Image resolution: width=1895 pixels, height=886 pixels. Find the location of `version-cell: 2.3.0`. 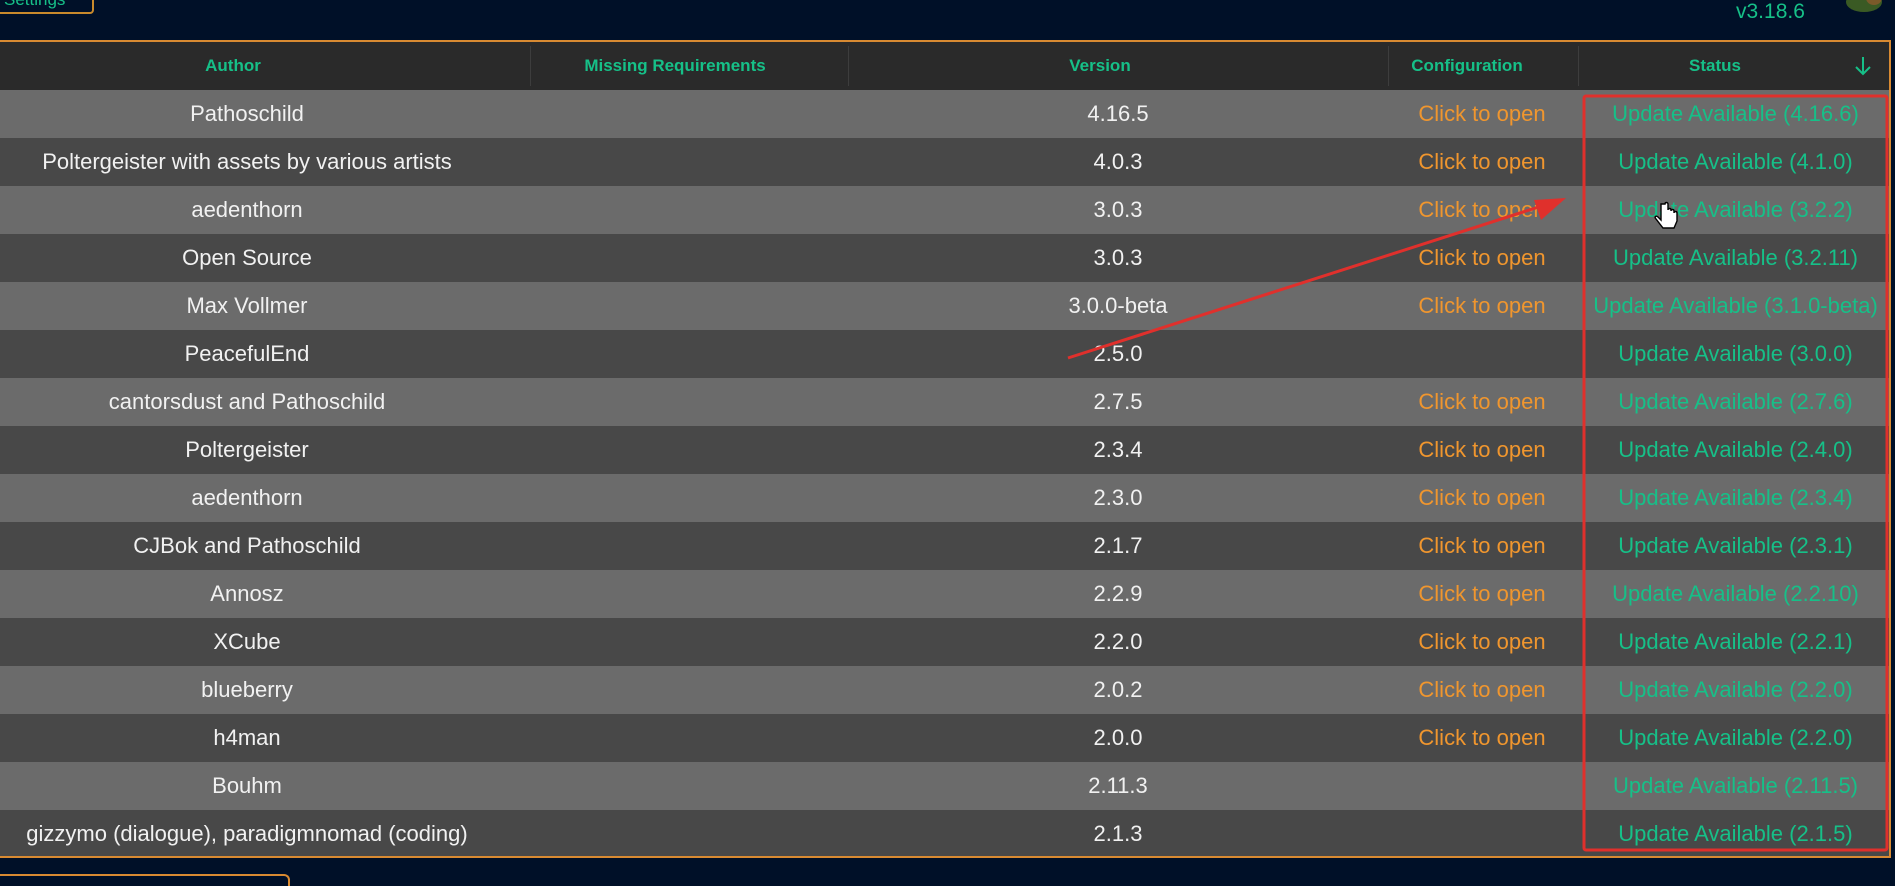

version-cell: 2.3.0 is located at coordinates (1118, 497).